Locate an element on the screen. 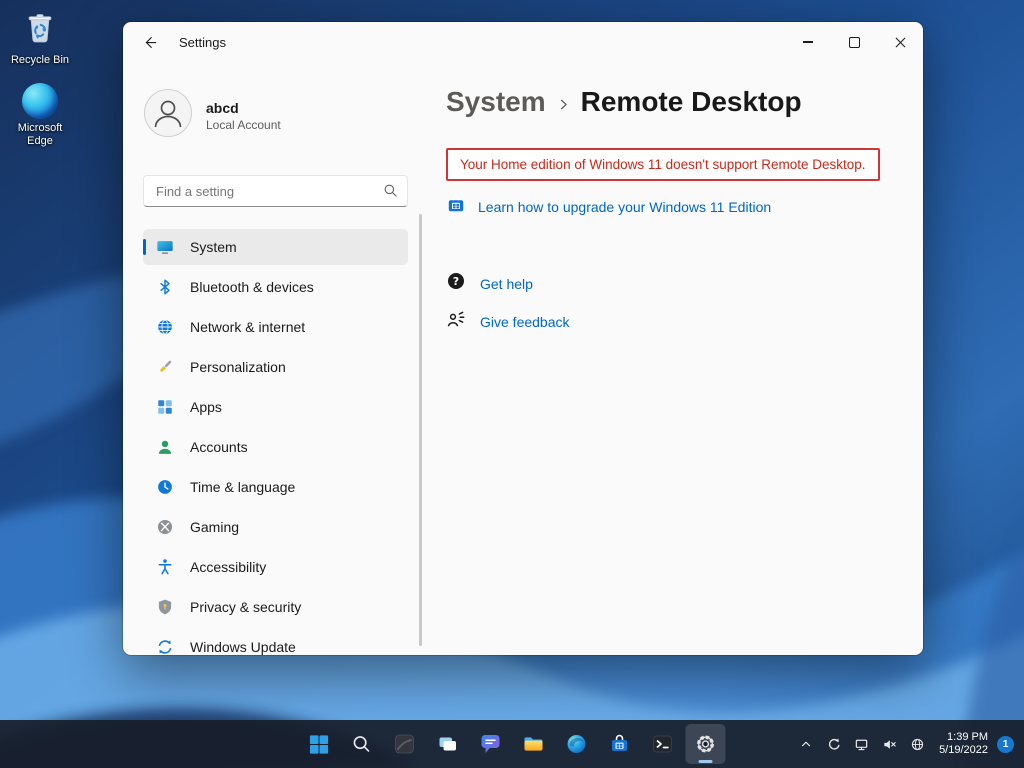 Image resolution: width=1024 pixels, height=768 pixels. tray-volume-muted-button is located at coordinates (889, 744).